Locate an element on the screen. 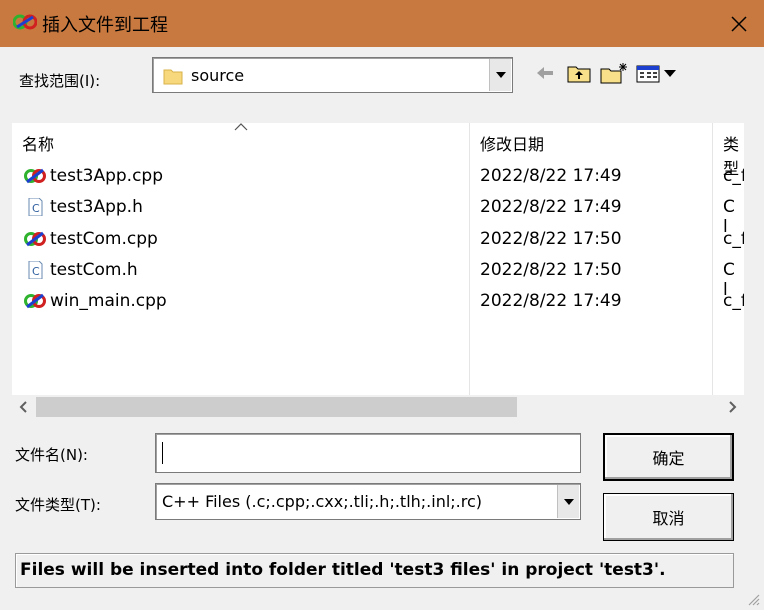  scroll-right-icon is located at coordinates (732, 407).